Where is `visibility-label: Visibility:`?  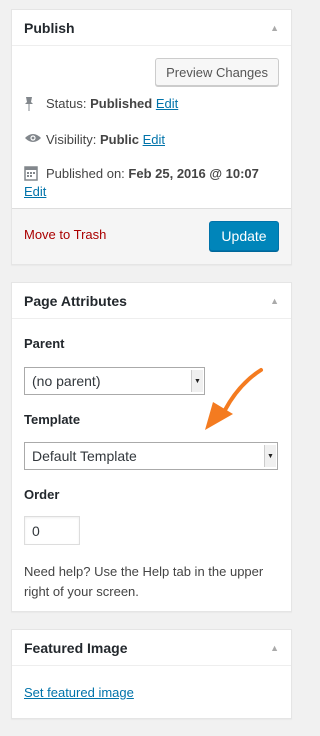 visibility-label: Visibility: is located at coordinates (71, 139).